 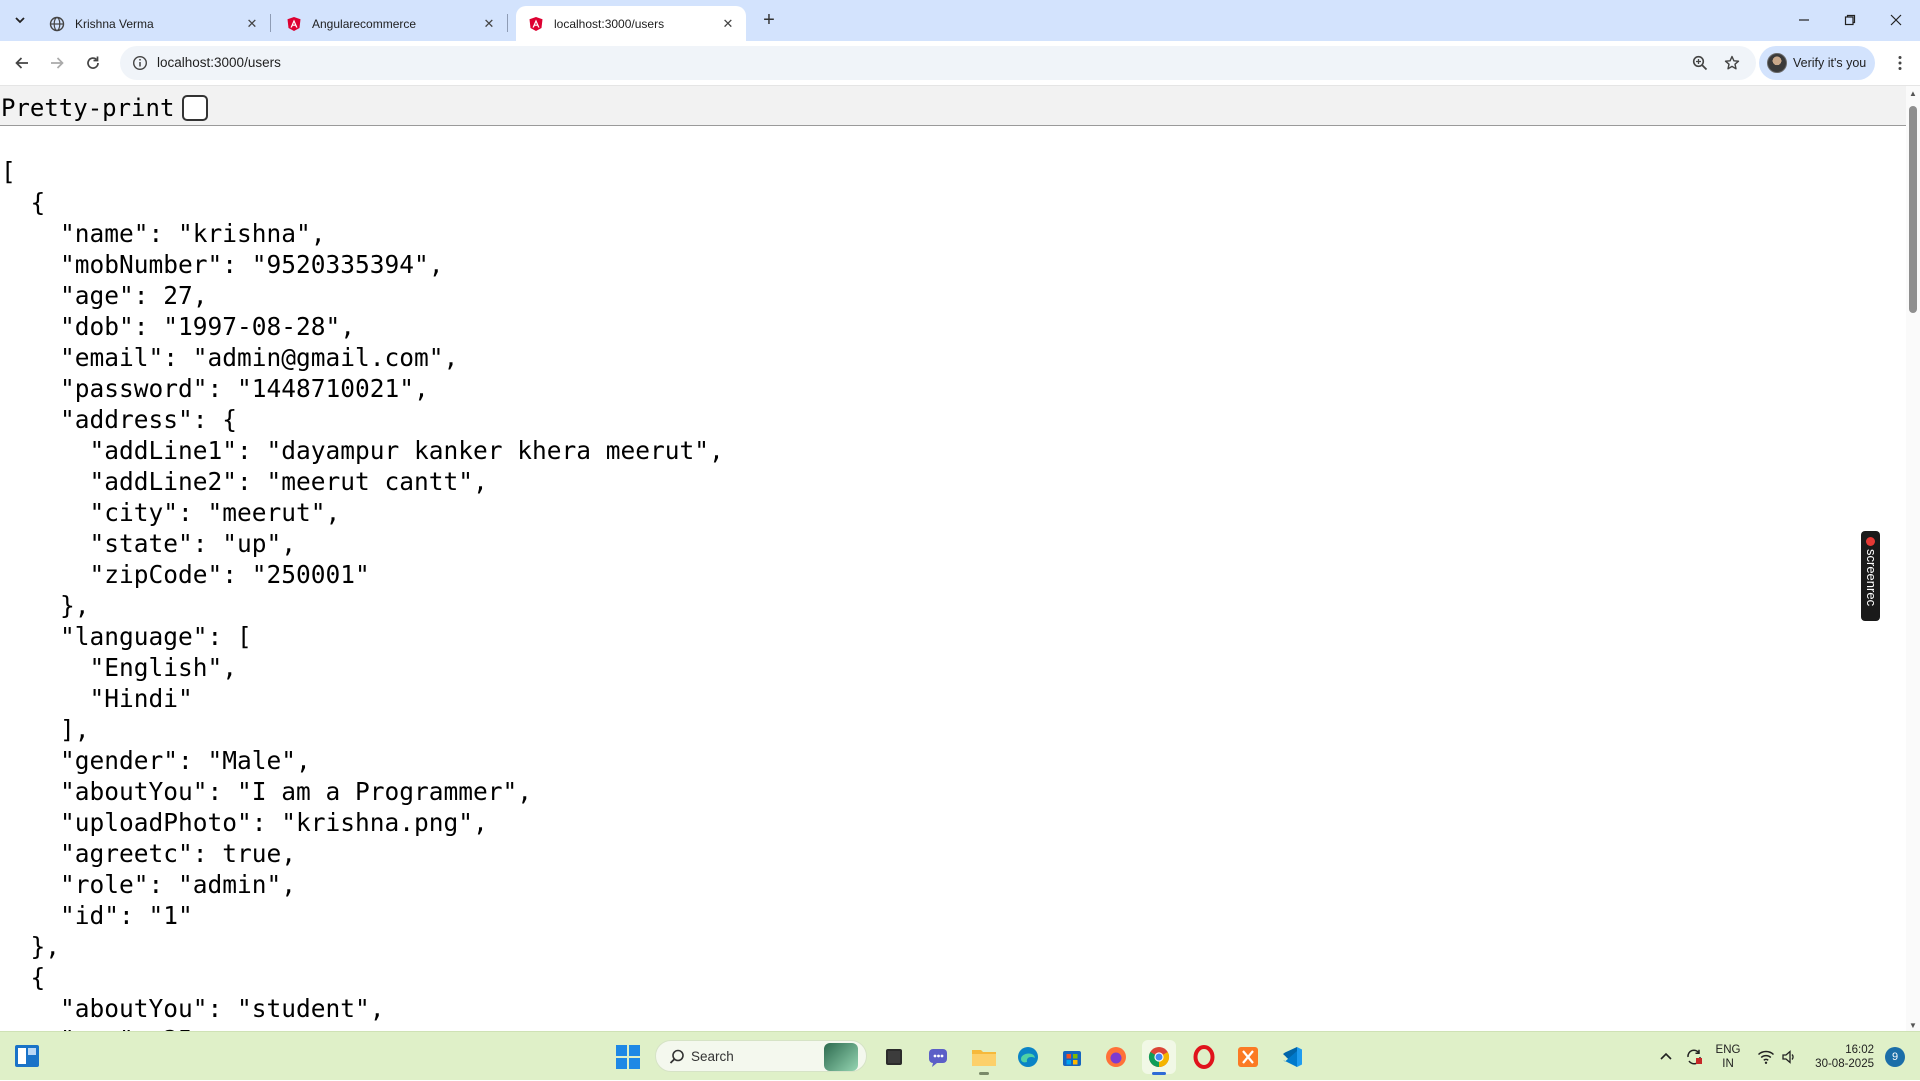 I want to click on notification-badge: 9, so click(x=1895, y=1057).